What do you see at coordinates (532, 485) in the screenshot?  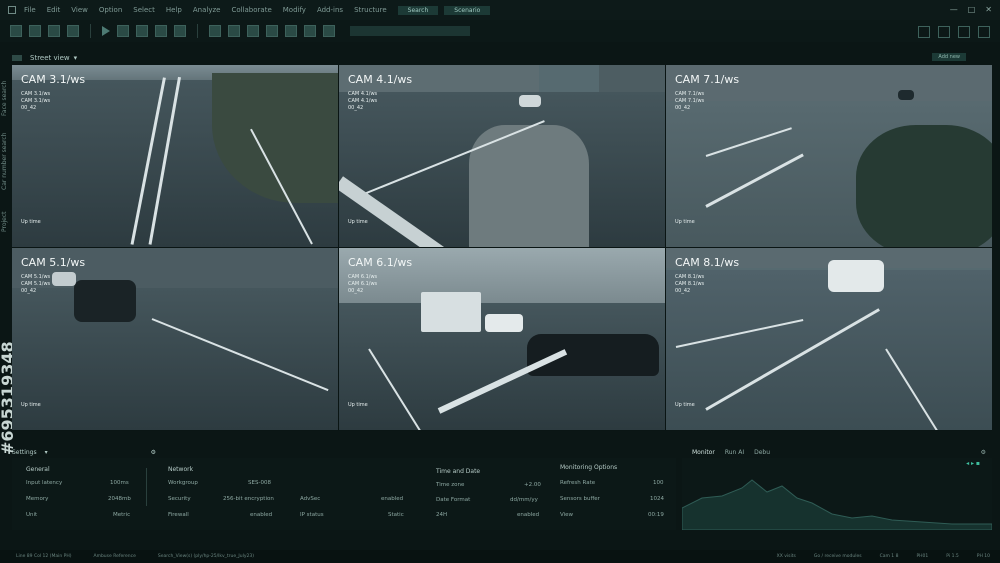 I see `time-zone-value: +2.00` at bounding box center [532, 485].